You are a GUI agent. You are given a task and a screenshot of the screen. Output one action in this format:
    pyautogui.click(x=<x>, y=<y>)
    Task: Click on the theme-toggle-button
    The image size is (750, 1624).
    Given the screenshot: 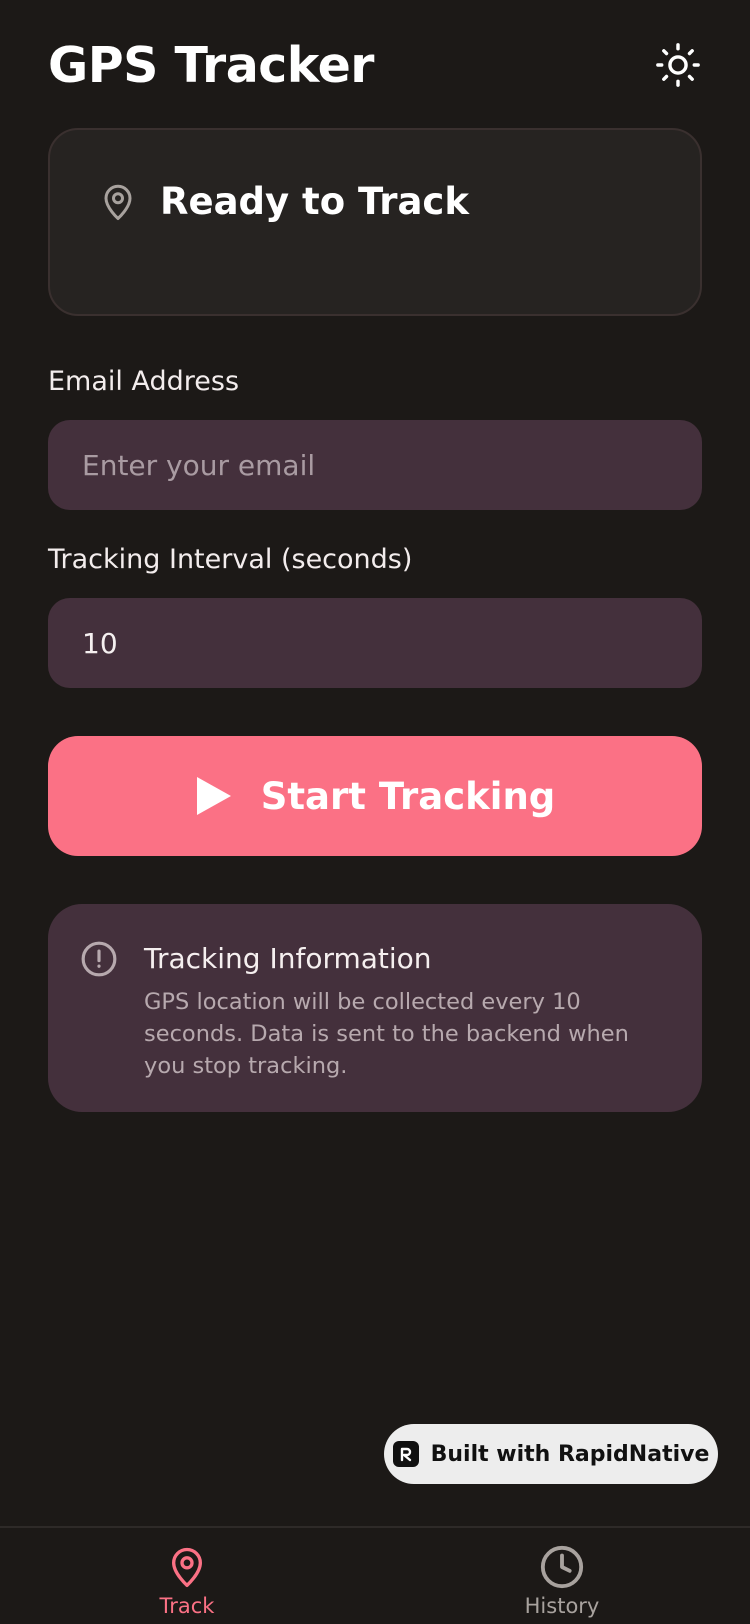 What is the action you would take?
    pyautogui.click(x=678, y=65)
    